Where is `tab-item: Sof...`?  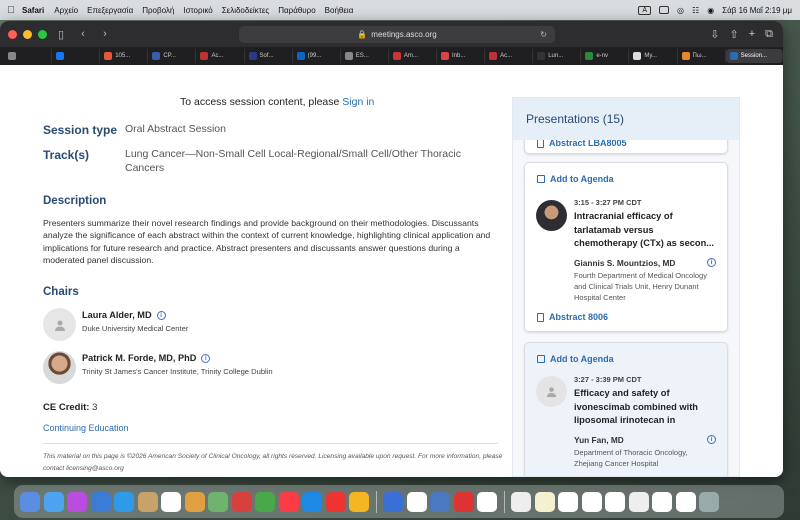
tab-item: Sof... is located at coordinates (269, 56).